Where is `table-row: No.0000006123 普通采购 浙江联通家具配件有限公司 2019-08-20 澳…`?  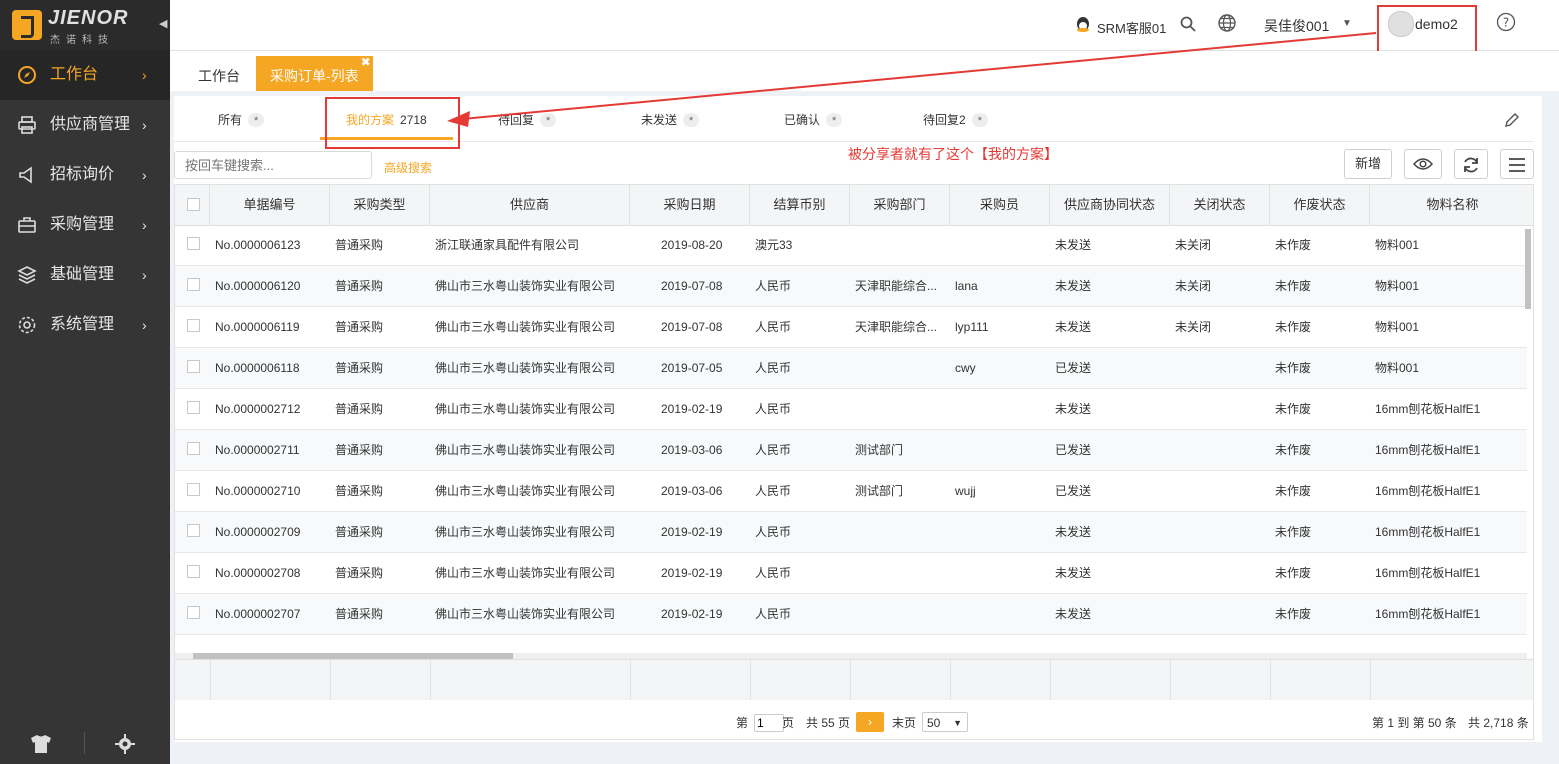 table-row: No.0000006123 普通采购 浙江联通家具配件有限公司 2019-08-20 澳… is located at coordinates (851, 245).